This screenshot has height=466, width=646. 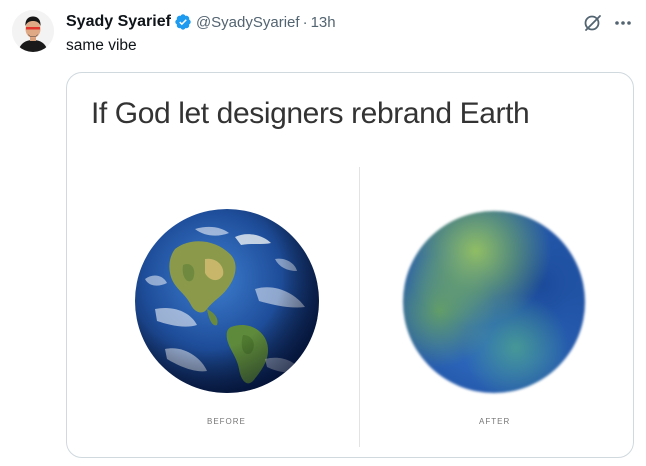 I want to click on avatar, so click(x=33, y=31).